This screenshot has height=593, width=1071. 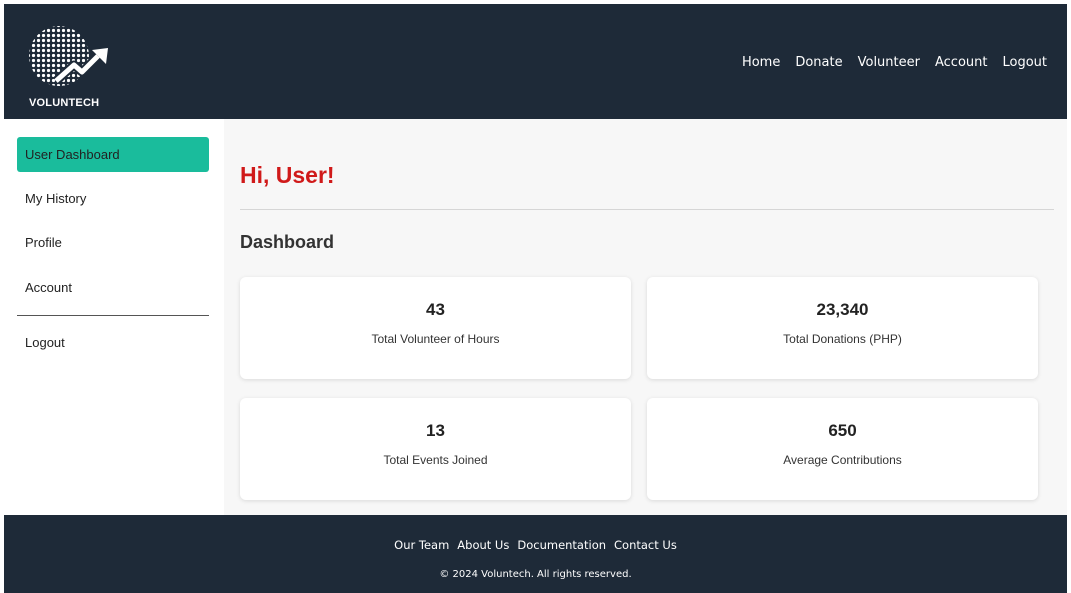 What do you see at coordinates (435, 460) in the screenshot?
I see `stat-label: Total Events Joined` at bounding box center [435, 460].